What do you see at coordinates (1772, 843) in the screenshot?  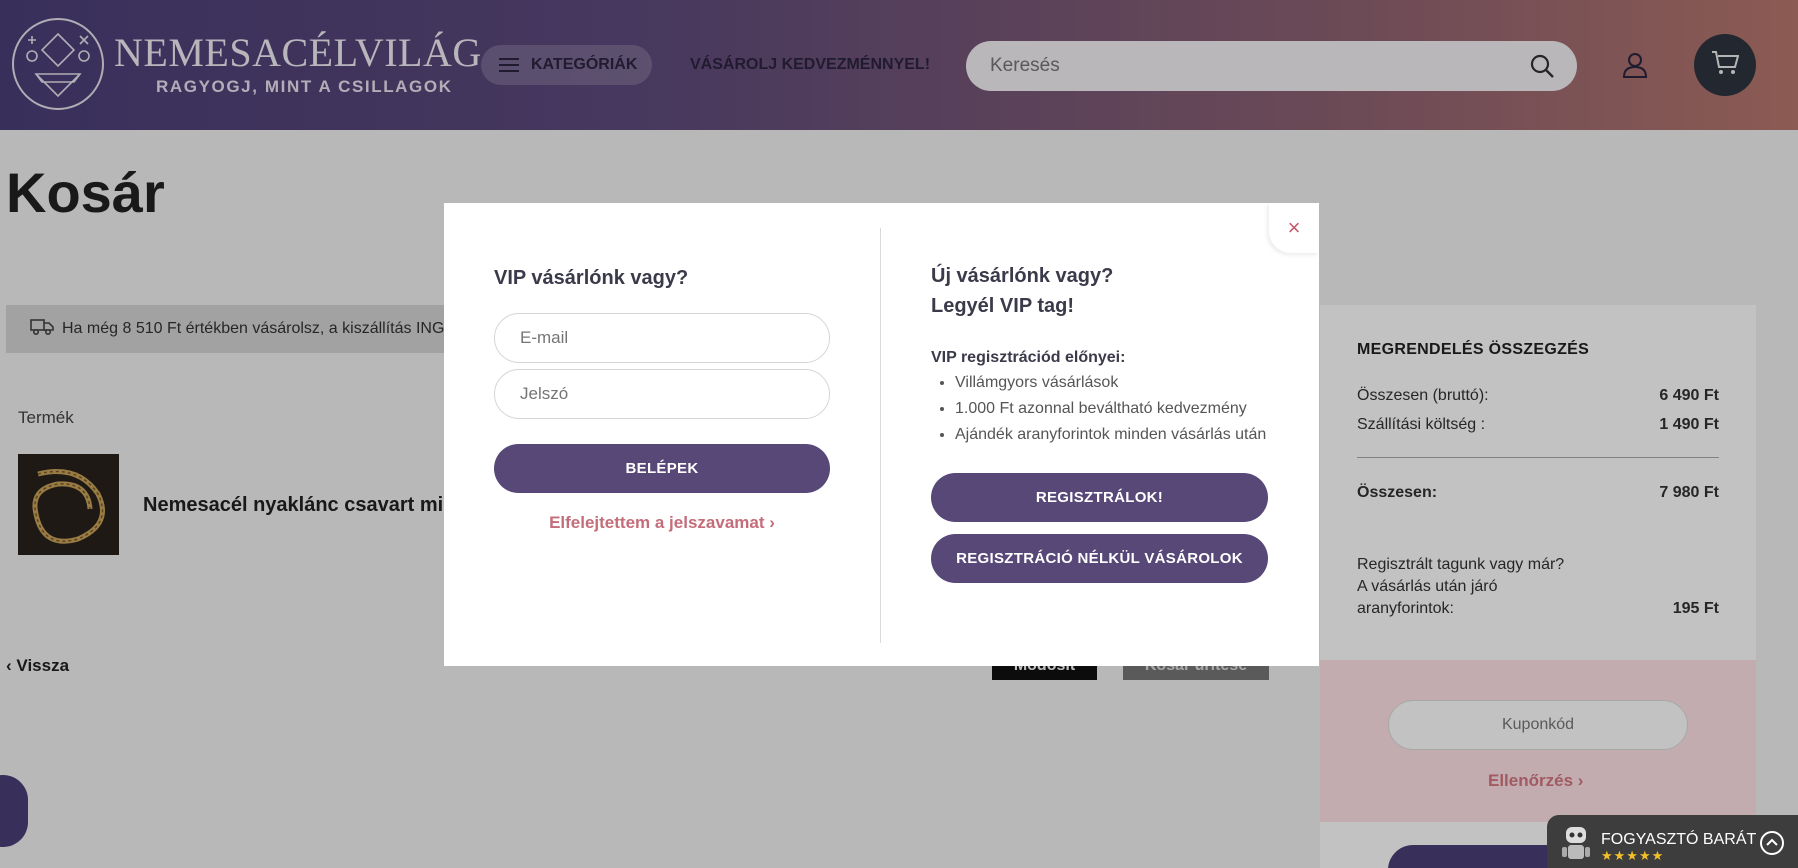 I see `chevron-up-icon` at bounding box center [1772, 843].